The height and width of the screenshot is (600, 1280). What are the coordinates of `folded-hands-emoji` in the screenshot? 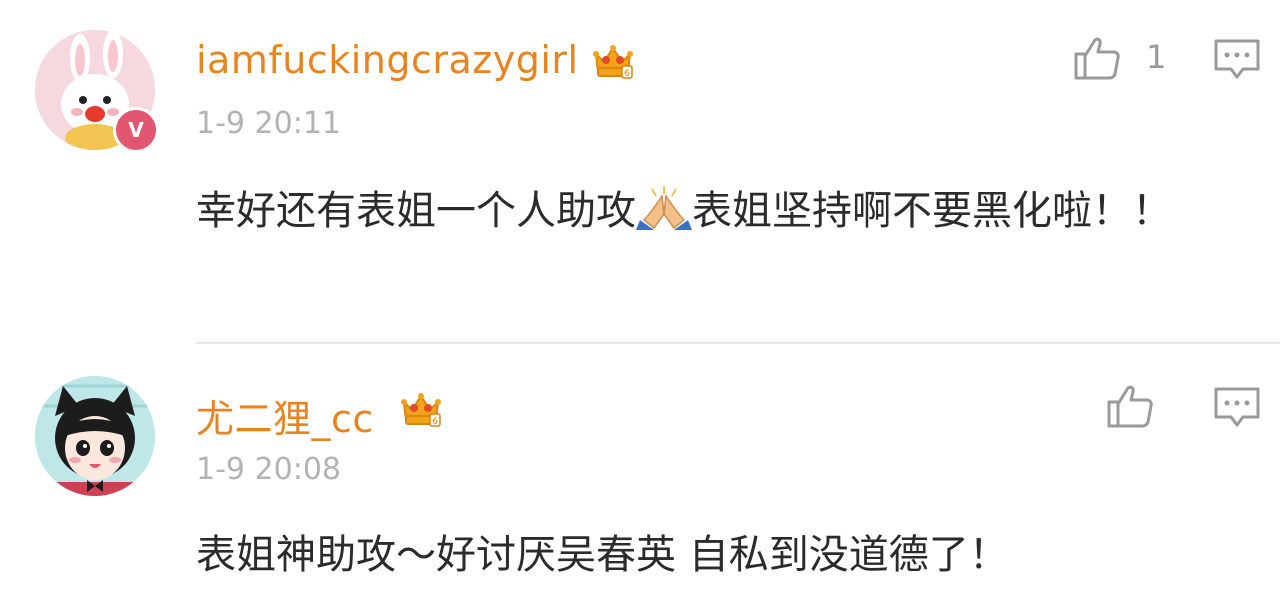 It's located at (664, 208).